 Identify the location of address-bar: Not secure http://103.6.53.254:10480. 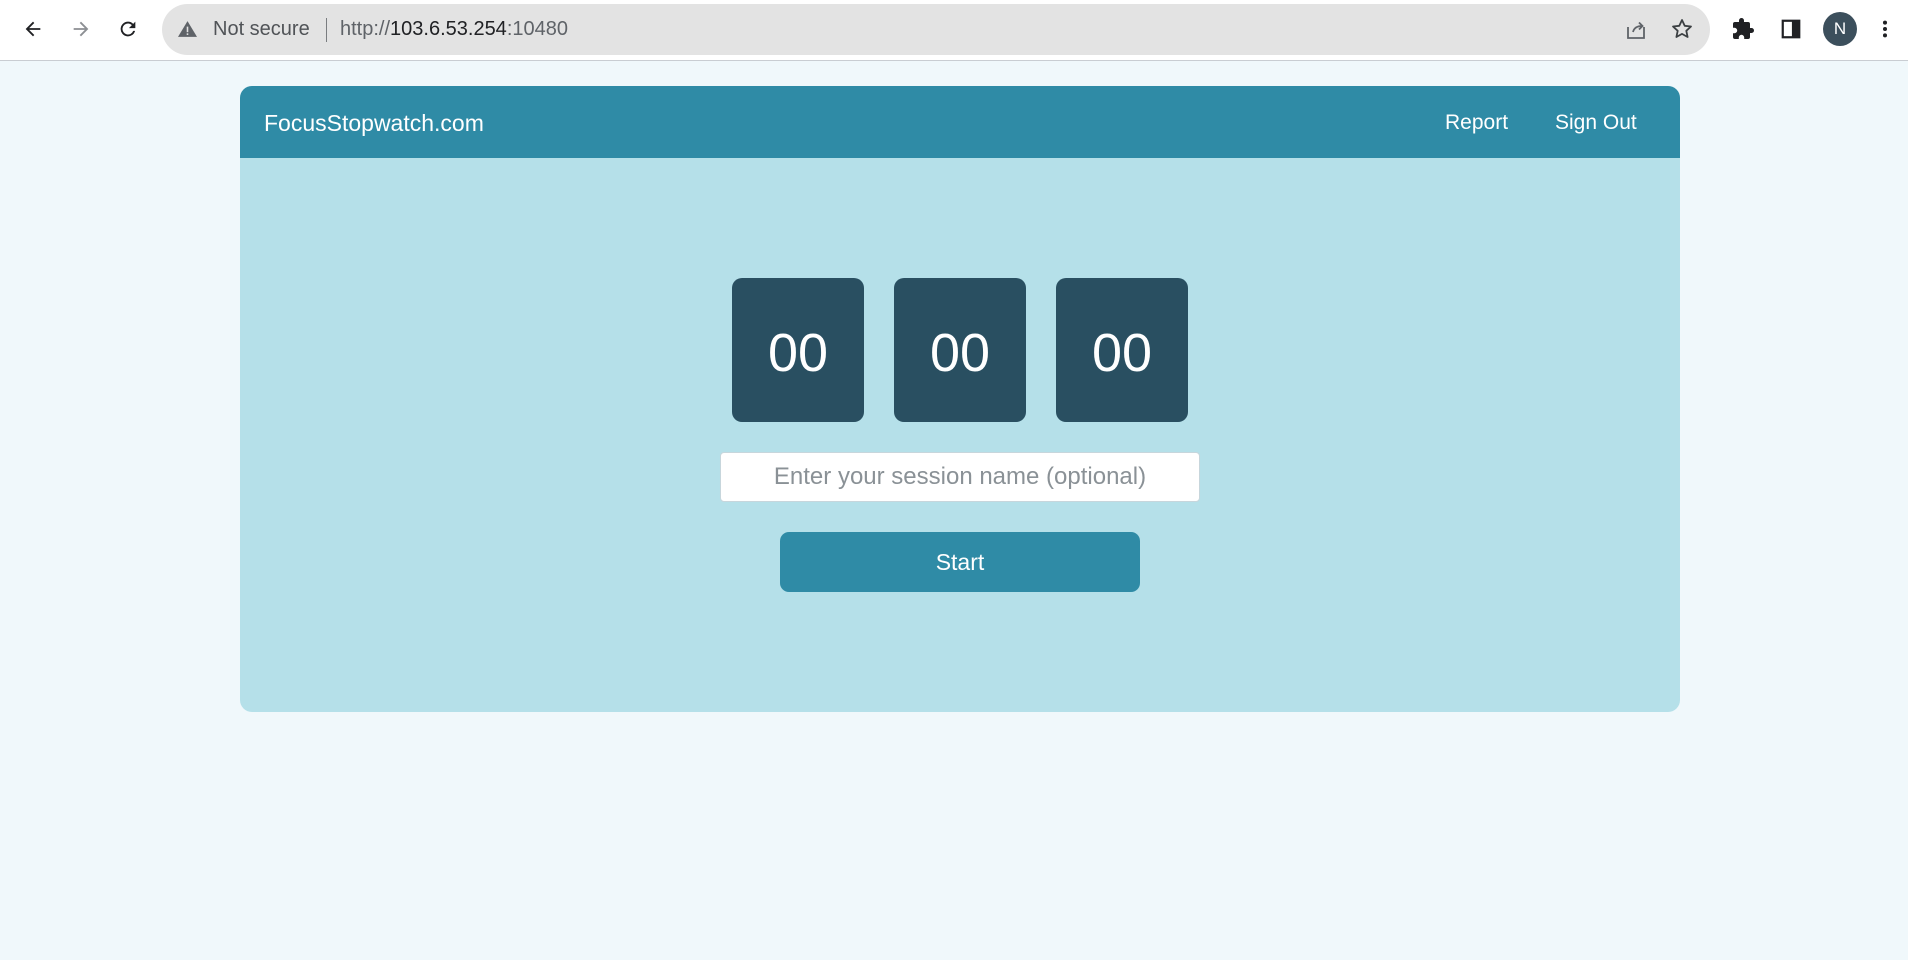
(936, 29).